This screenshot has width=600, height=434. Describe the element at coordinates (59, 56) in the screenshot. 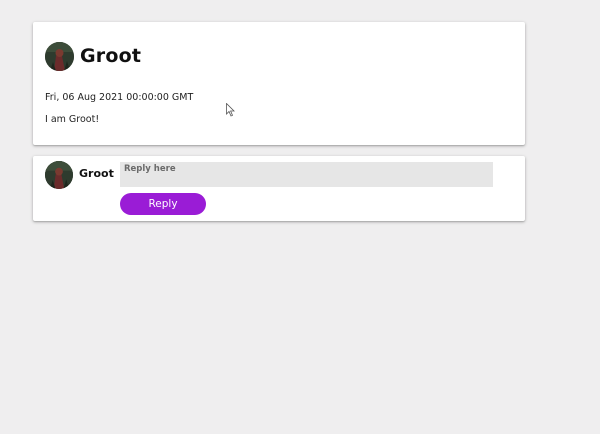

I see `author-avatar-icon` at that location.